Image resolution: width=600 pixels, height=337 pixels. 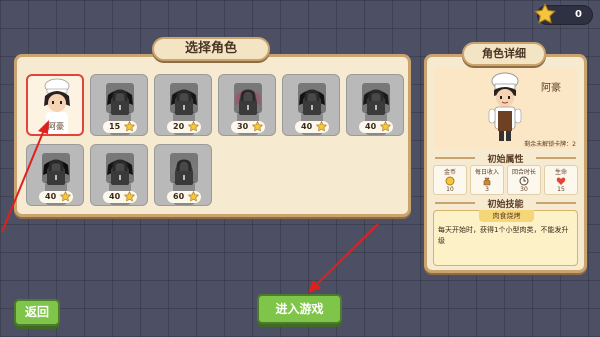 What do you see at coordinates (56, 126) in the screenshot?
I see `character-card-name: 阿豪` at bounding box center [56, 126].